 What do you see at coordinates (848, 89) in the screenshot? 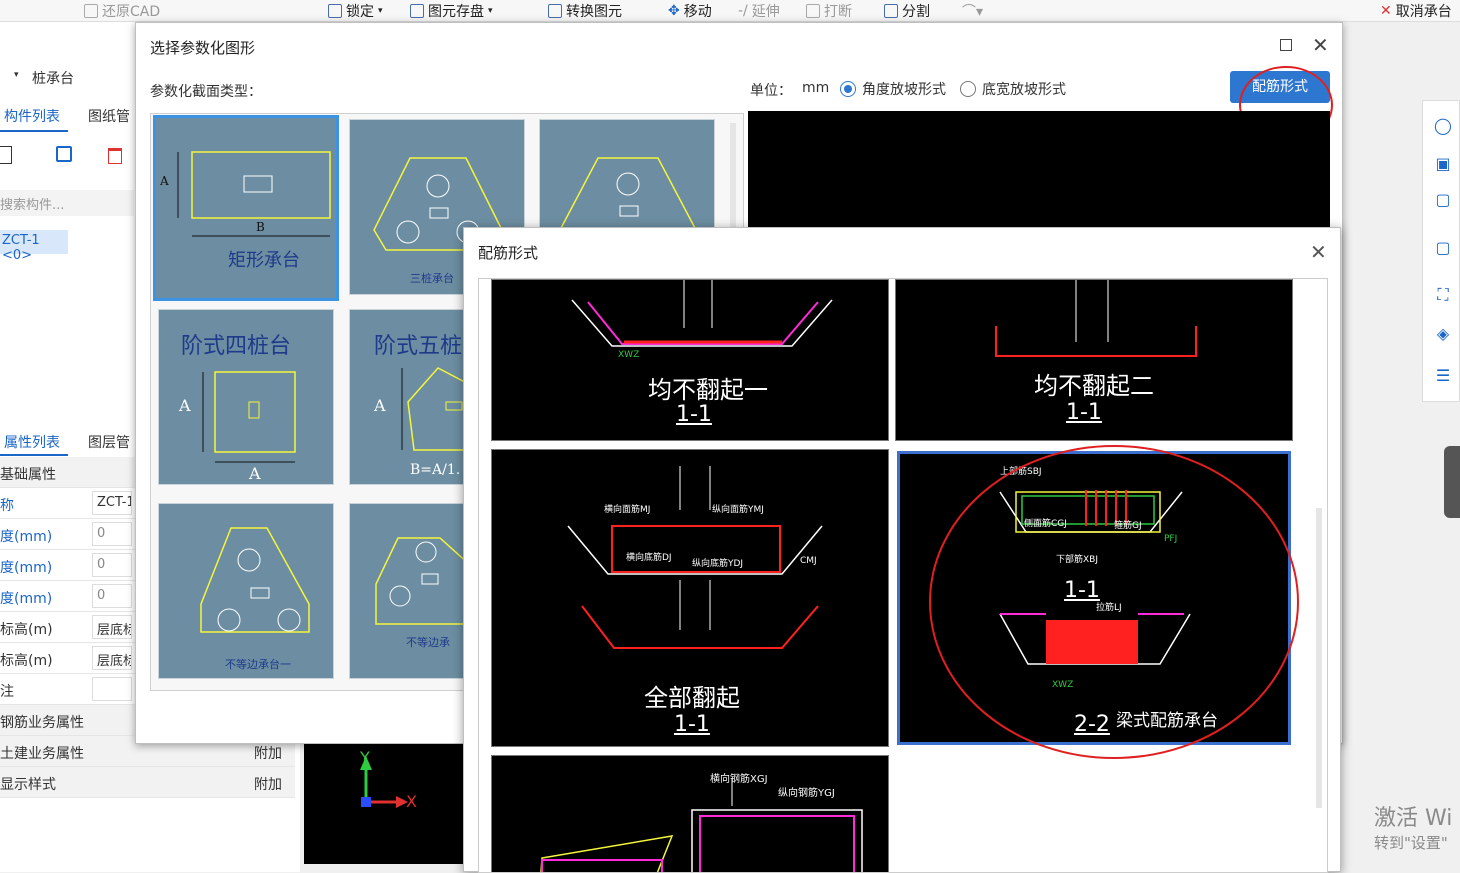
I see `radio-checked-icon` at bounding box center [848, 89].